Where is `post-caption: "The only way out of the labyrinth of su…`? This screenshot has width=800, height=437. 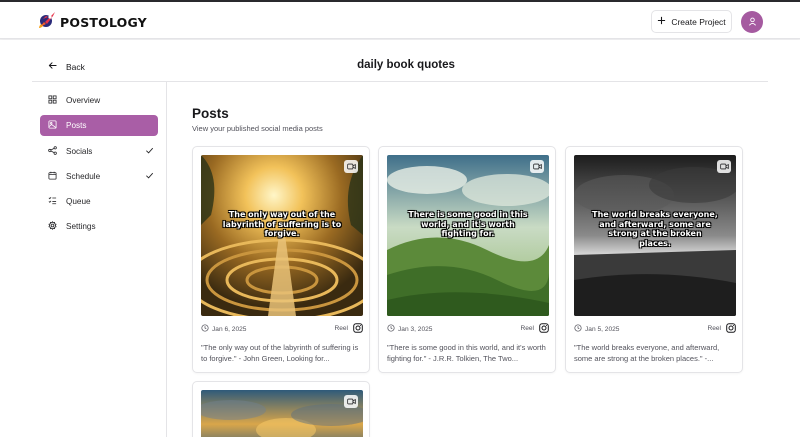
post-caption: "The only way out of the labyrinth of su… is located at coordinates (280, 353).